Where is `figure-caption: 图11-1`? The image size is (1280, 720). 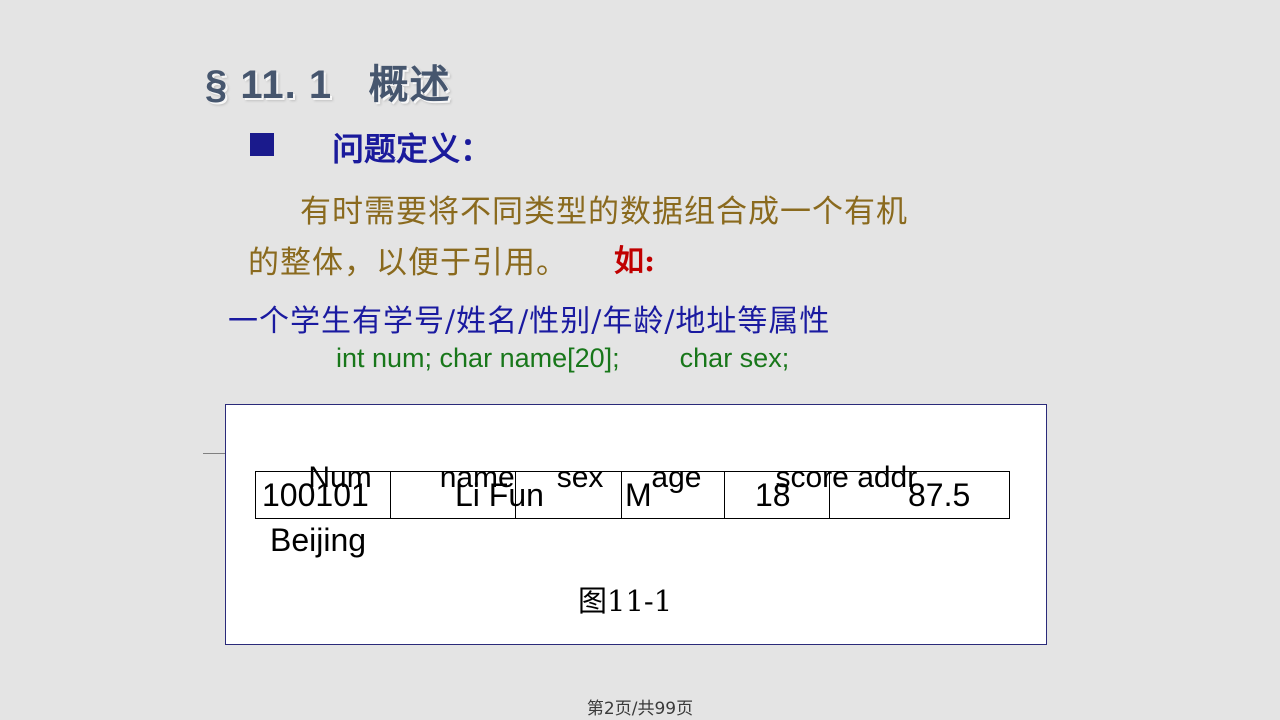 figure-caption: 图11-1 is located at coordinates (625, 599).